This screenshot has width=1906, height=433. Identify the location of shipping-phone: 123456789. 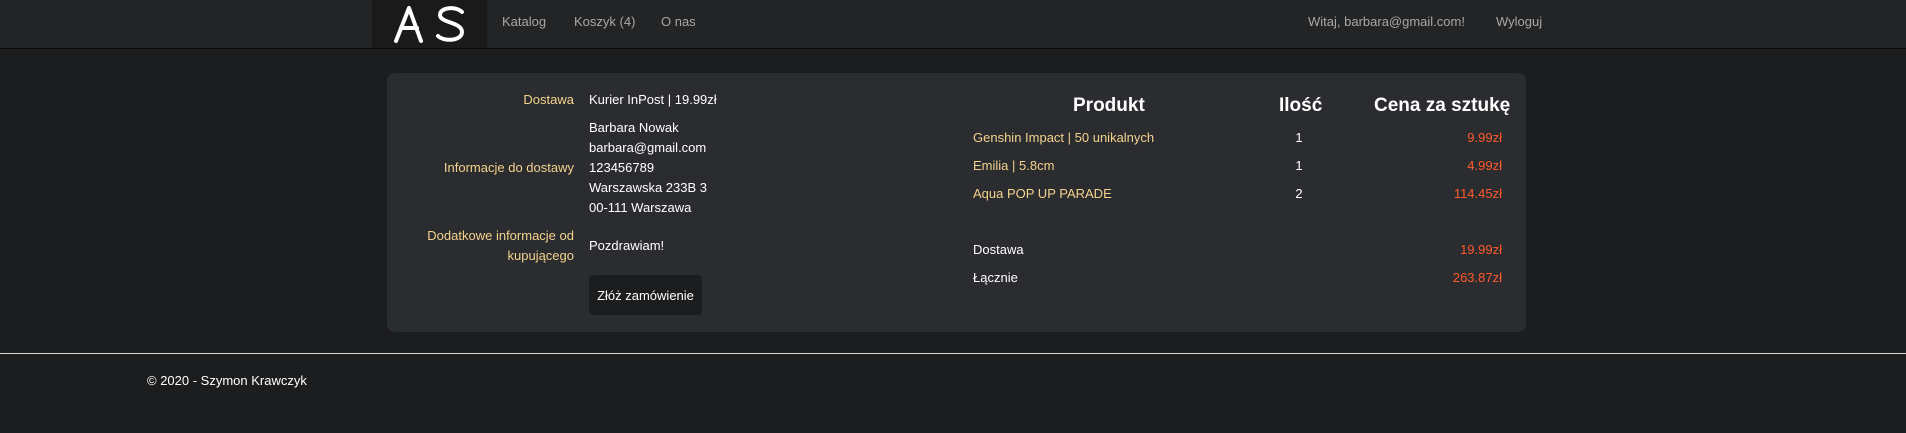
(622, 167).